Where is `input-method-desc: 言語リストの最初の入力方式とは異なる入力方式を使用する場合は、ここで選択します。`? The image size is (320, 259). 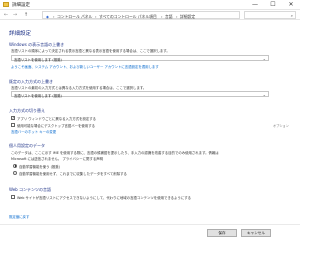
input-method-desc: 言語リストの最初の入力方式とは異なる入力方式を使用する場合は、ここで選択します。 is located at coordinates (79, 88).